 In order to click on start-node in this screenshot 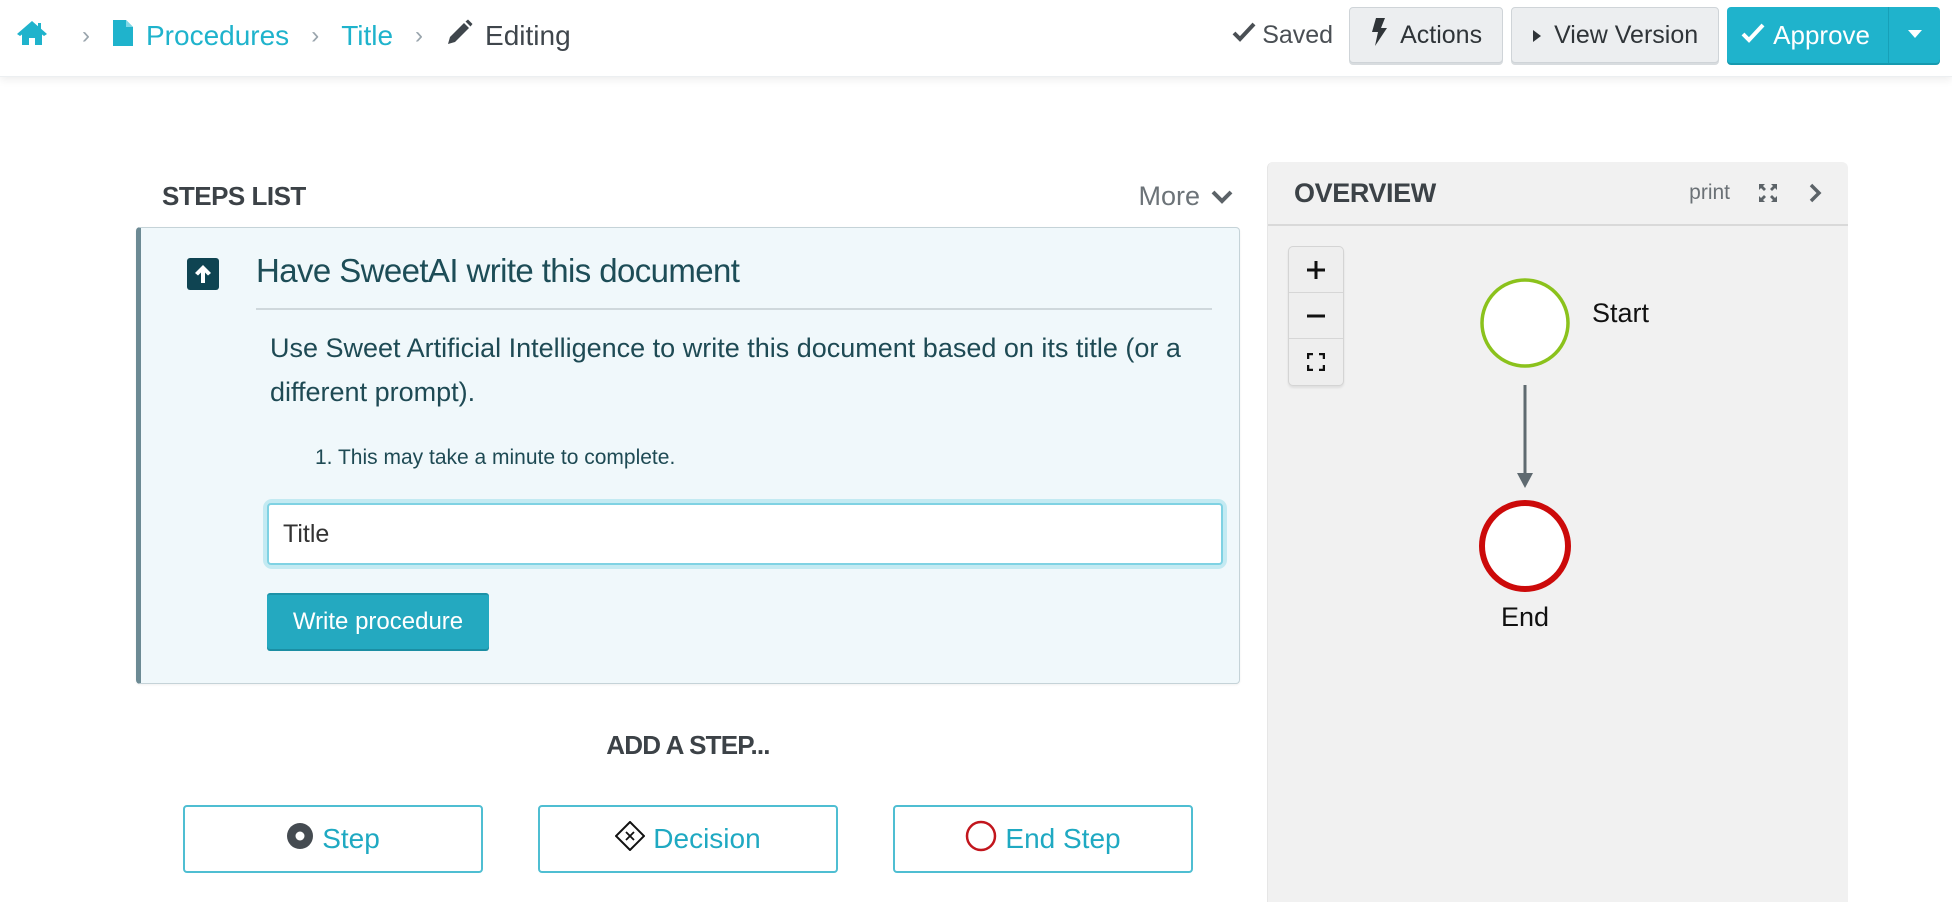, I will do `click(1525, 323)`.